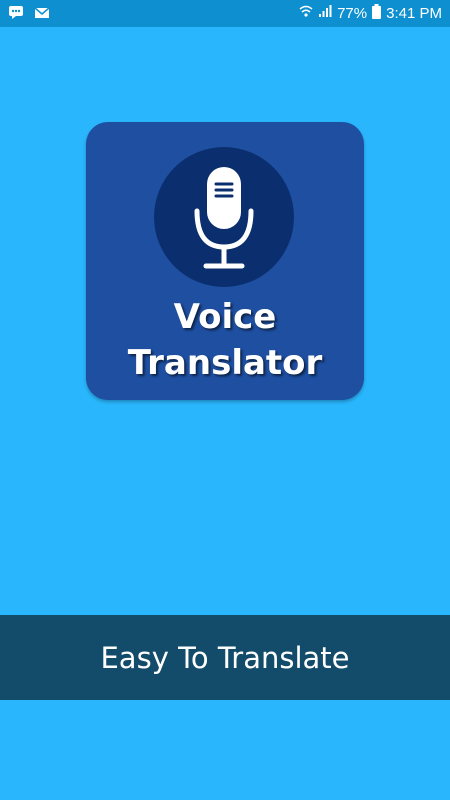 This screenshot has width=450, height=800. What do you see at coordinates (306, 14) in the screenshot?
I see `wifi-icon` at bounding box center [306, 14].